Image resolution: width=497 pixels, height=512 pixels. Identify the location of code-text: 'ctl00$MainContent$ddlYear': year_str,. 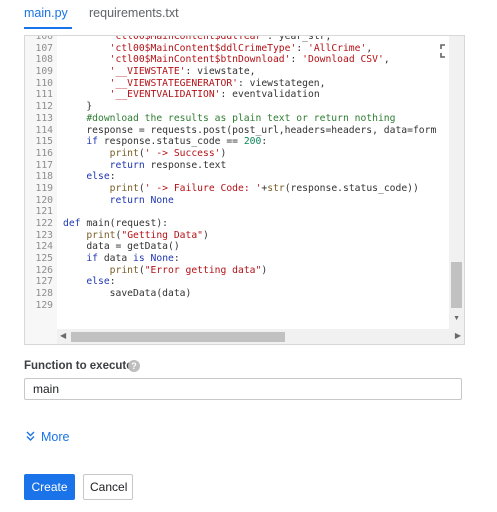
(220, 38).